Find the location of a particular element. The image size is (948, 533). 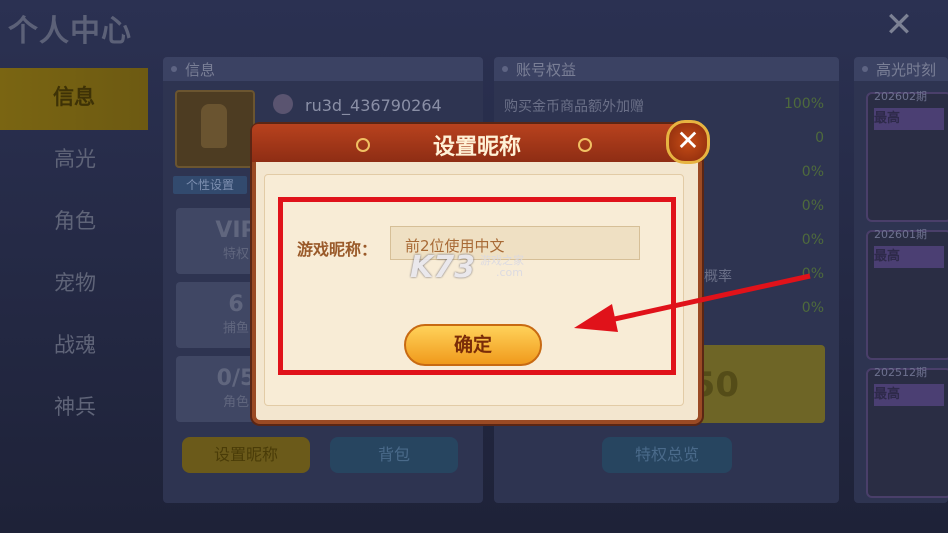

confirm-button: 确定 is located at coordinates (473, 345).